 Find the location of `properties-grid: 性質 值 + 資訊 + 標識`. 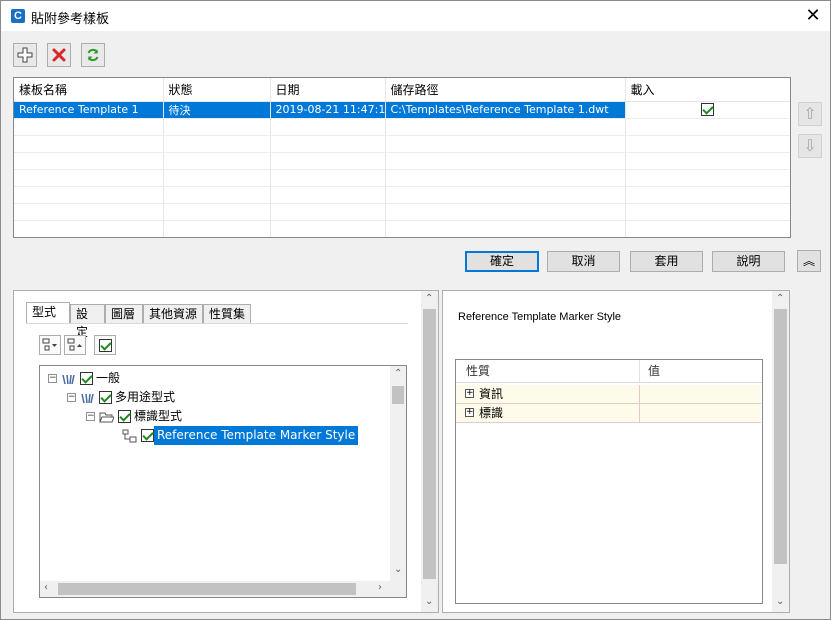

properties-grid: 性質 值 + 資訊 + 標識 is located at coordinates (609, 481).